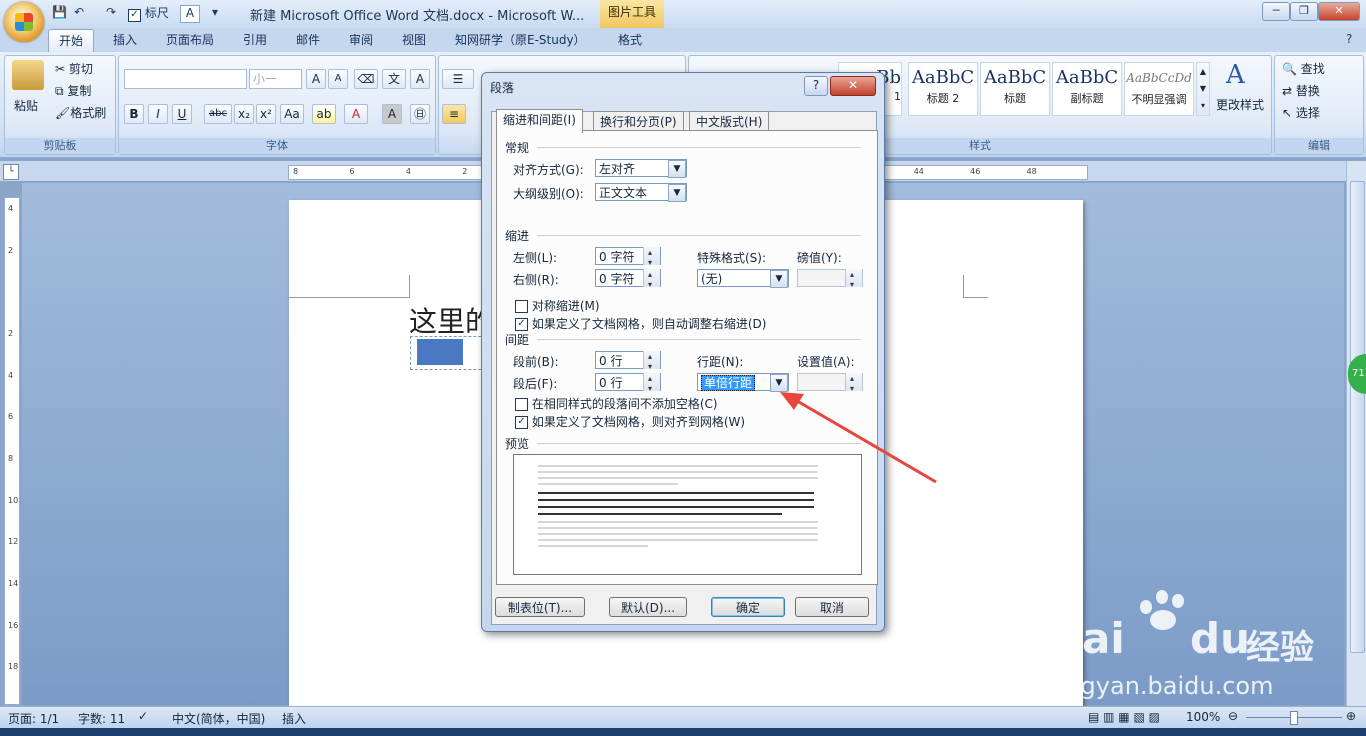 This screenshot has width=1366, height=736. Describe the element at coordinates (1349, 39) in the screenshot. I see `help-icon: ?` at that location.